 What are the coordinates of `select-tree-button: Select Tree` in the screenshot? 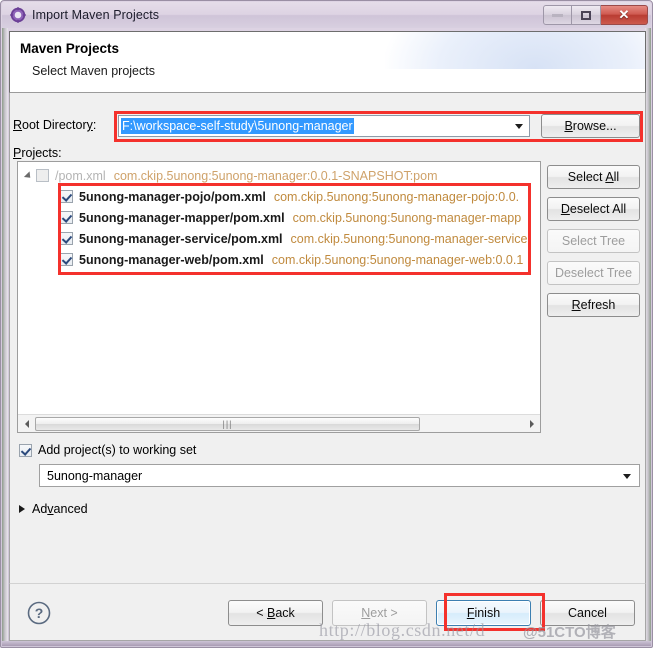 It's located at (593, 241).